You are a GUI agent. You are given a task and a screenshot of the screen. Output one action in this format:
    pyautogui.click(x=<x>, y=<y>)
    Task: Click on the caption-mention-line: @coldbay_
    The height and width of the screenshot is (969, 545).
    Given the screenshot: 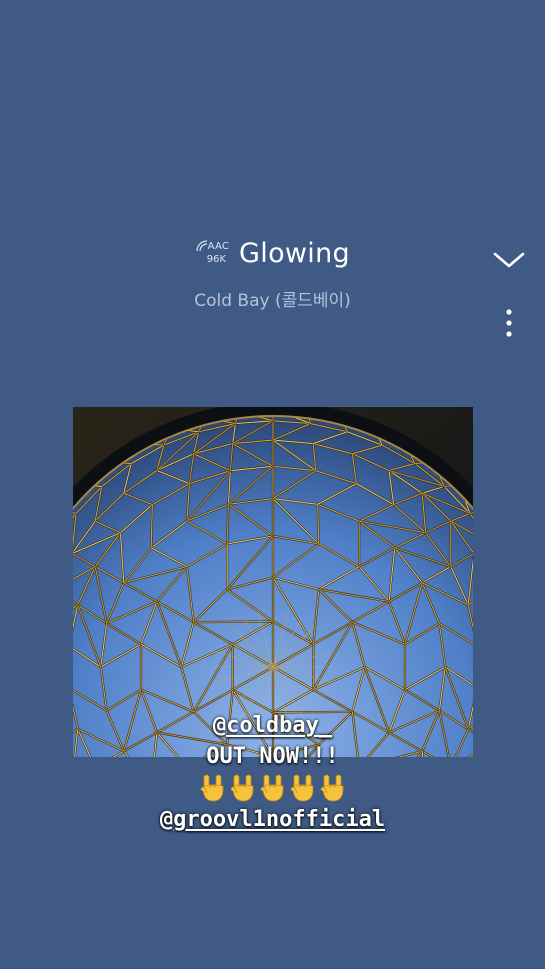 What is the action you would take?
    pyautogui.click(x=272, y=725)
    